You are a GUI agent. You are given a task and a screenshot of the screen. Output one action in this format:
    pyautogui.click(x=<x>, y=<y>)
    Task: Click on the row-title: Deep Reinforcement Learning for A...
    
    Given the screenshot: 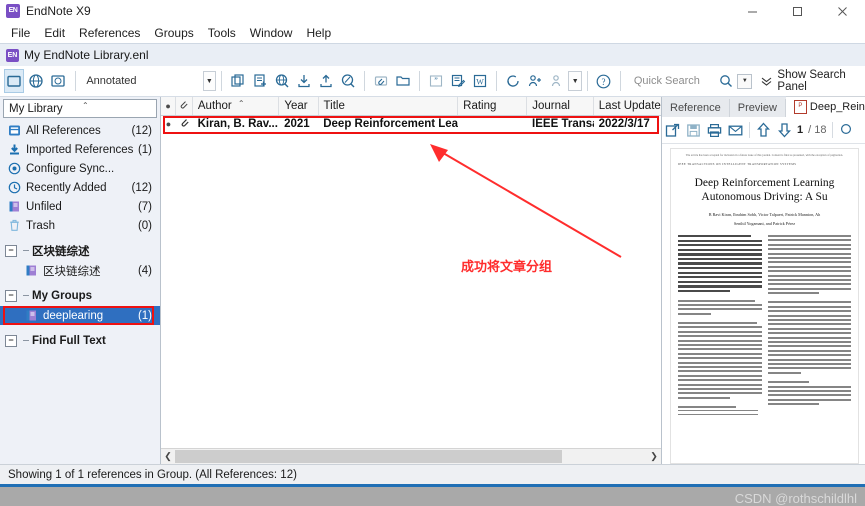 What is the action you would take?
    pyautogui.click(x=388, y=124)
    